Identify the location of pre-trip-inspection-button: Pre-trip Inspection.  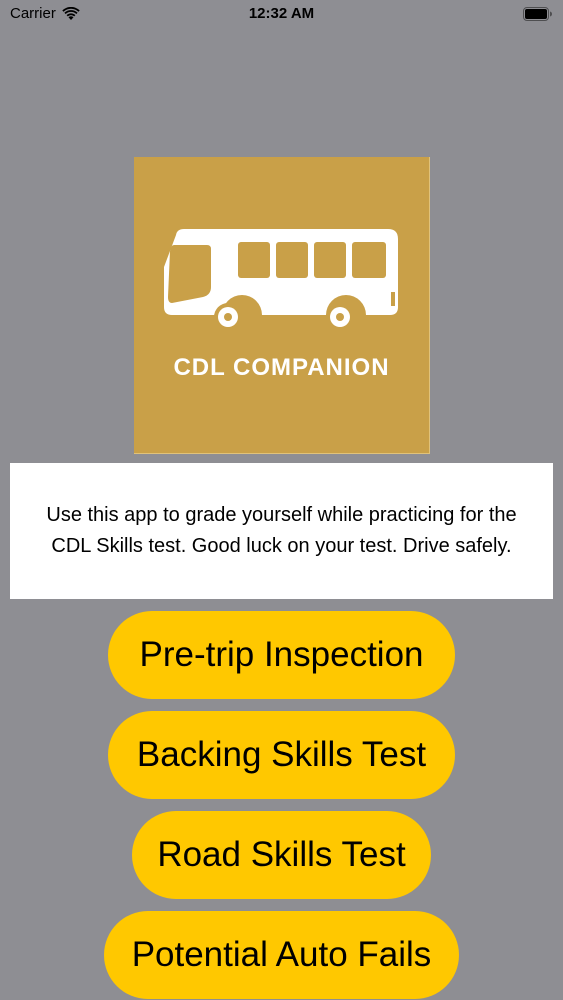
(281, 655).